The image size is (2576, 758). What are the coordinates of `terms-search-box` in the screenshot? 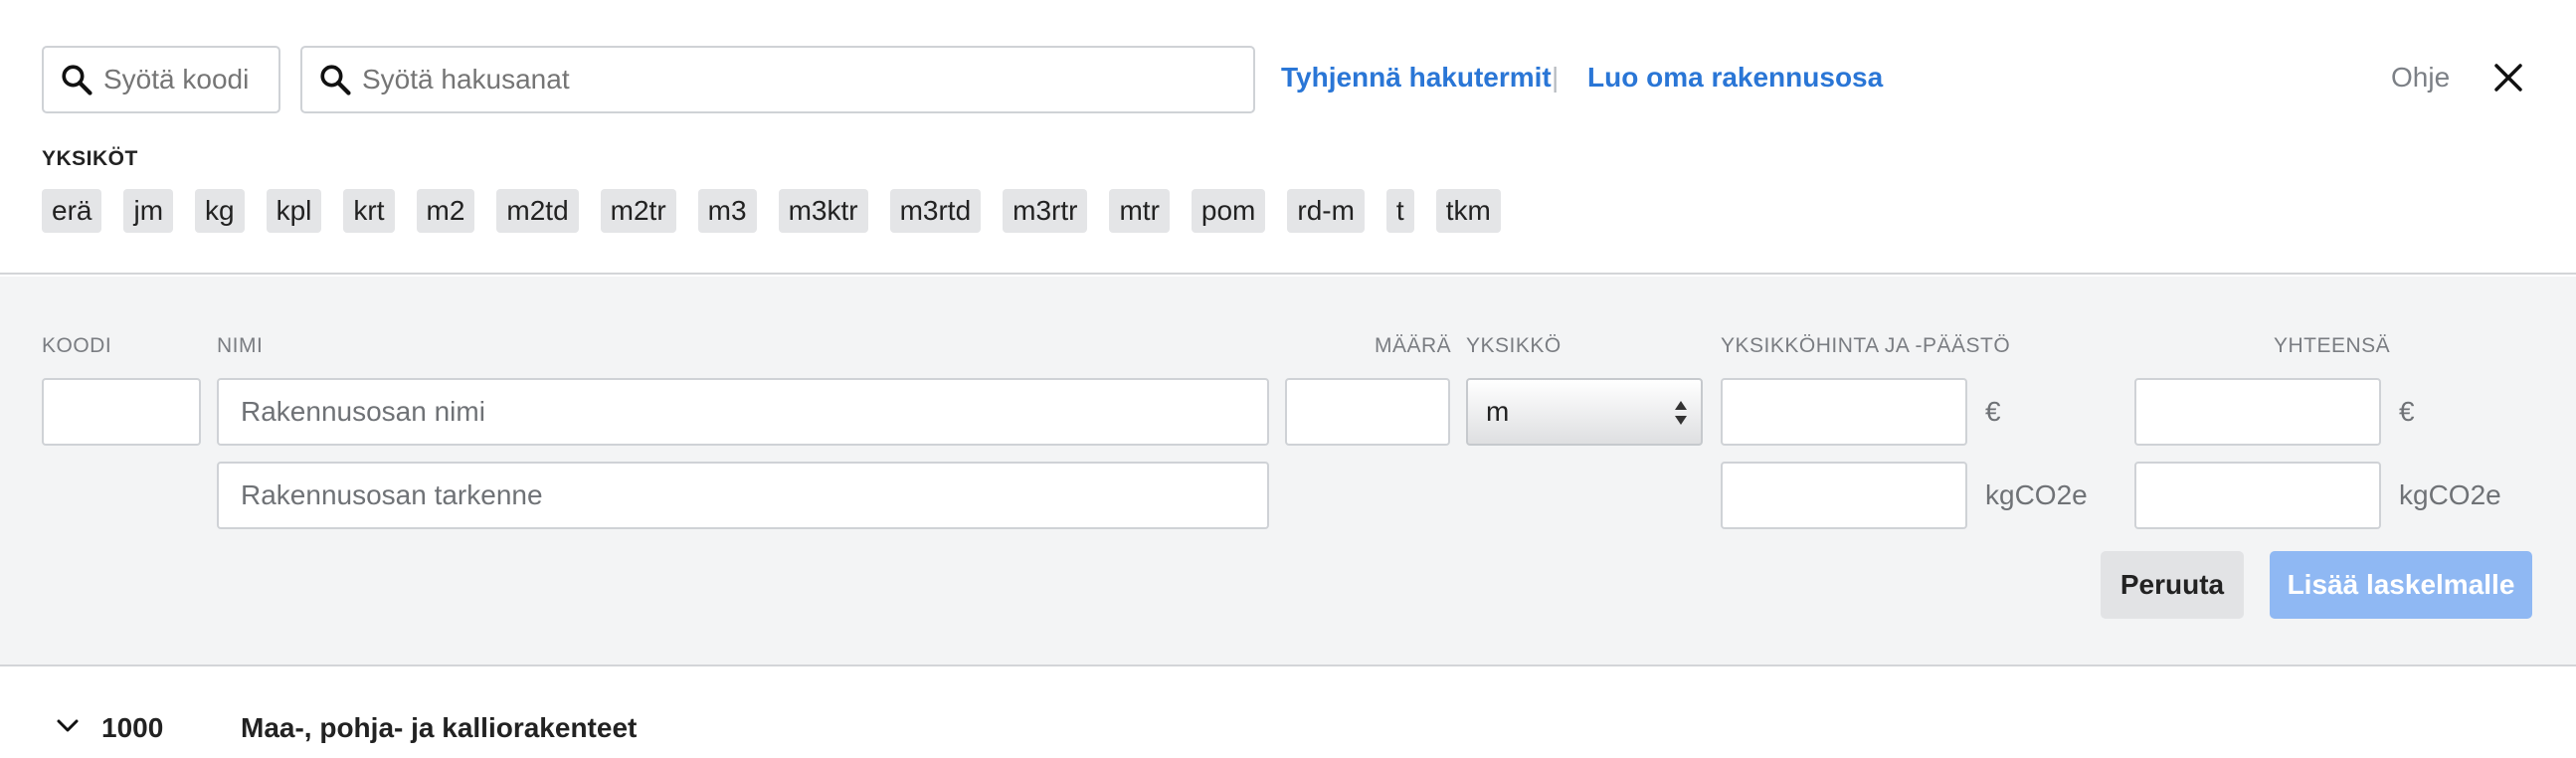 It's located at (777, 80).